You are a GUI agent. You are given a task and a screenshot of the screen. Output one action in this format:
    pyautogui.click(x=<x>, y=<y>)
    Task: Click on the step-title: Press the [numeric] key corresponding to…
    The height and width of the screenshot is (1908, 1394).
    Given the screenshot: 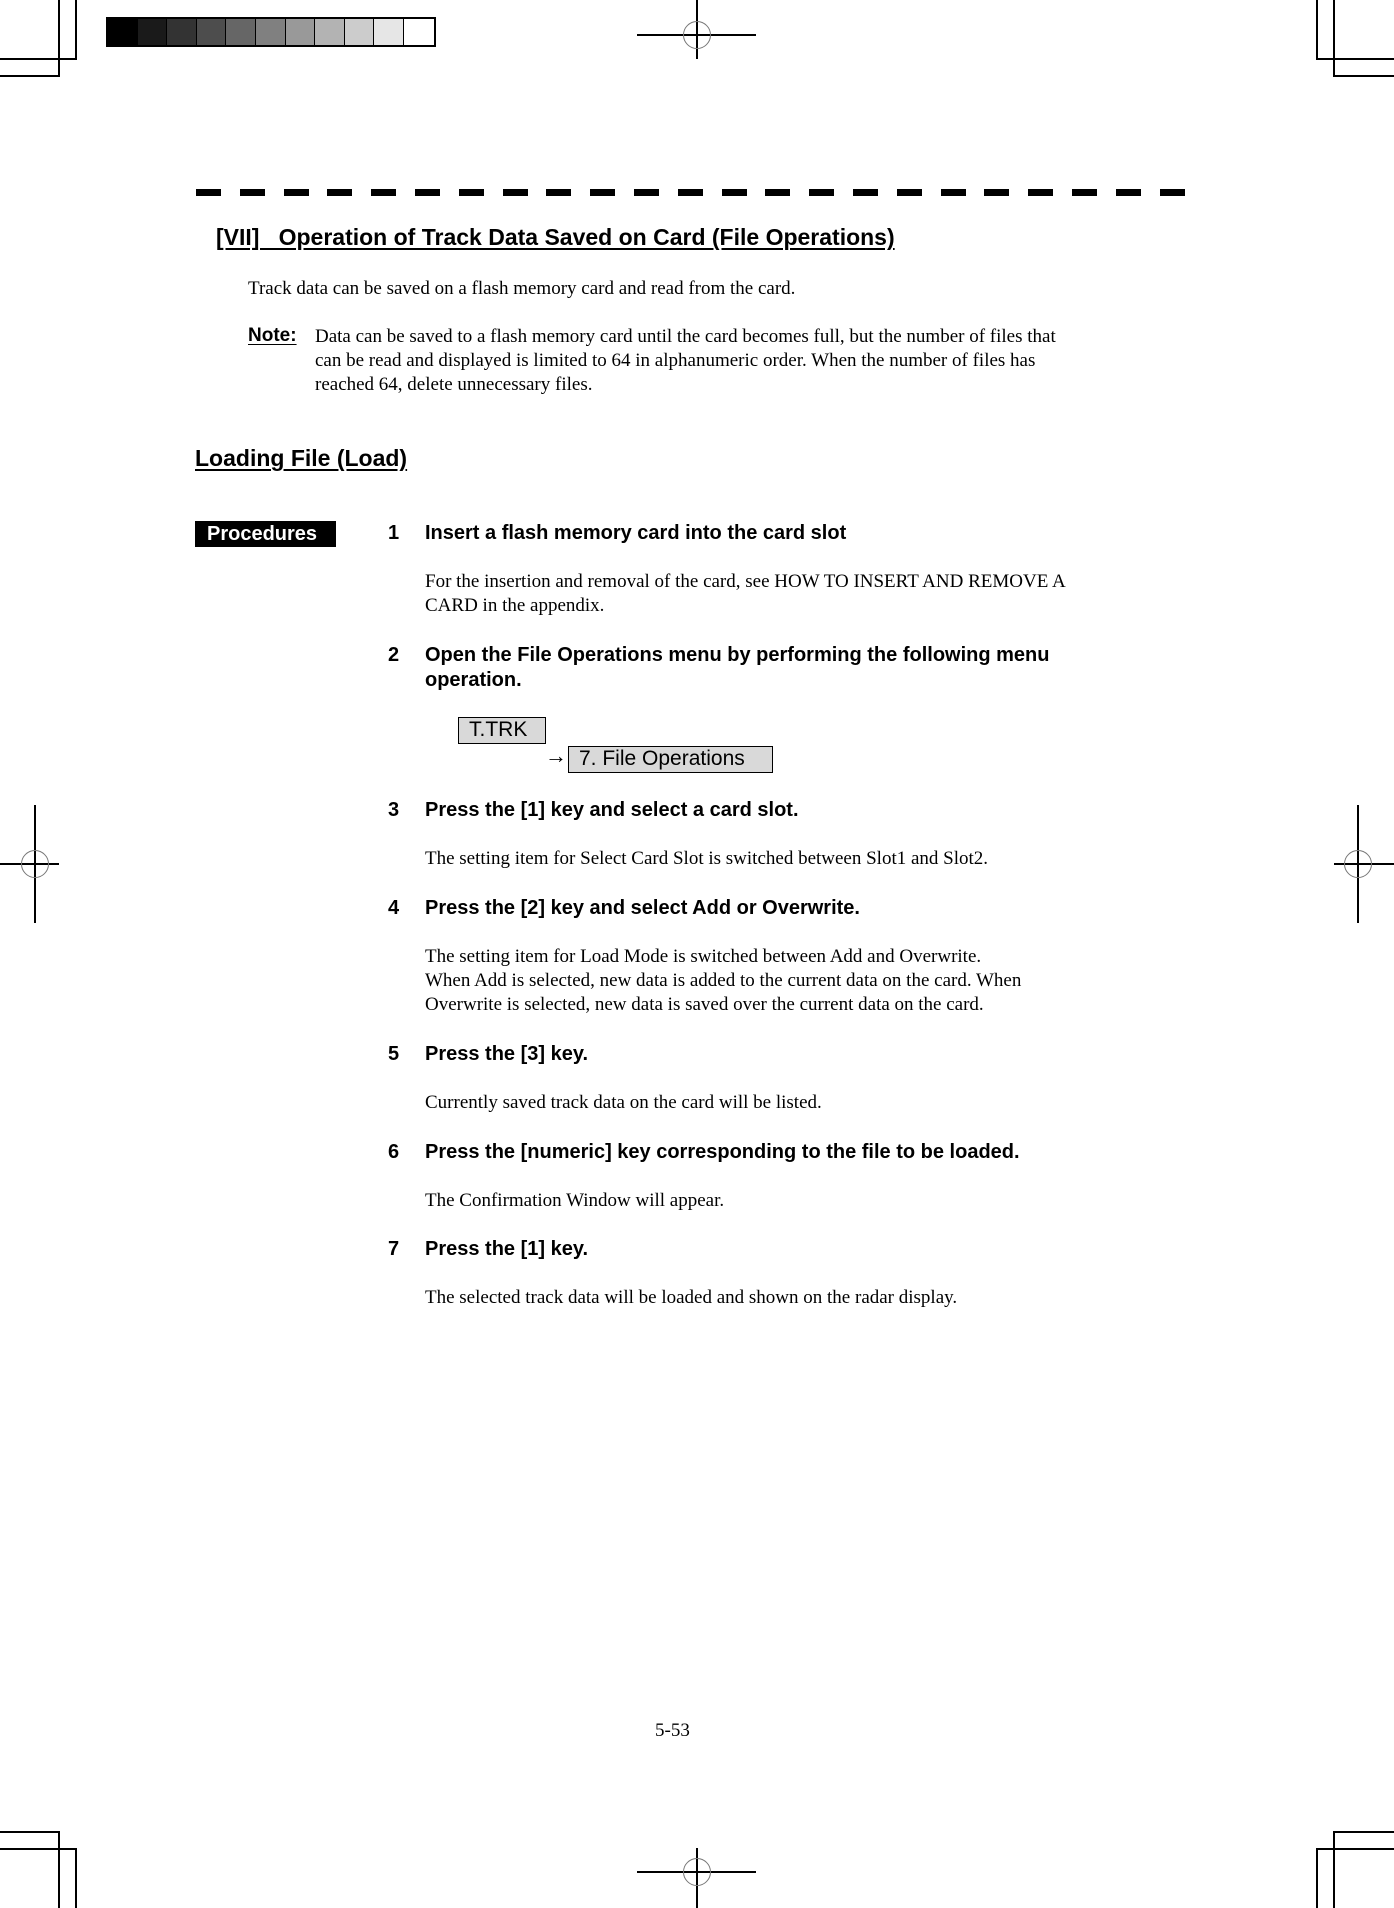 What is the action you would take?
    pyautogui.click(x=722, y=1152)
    